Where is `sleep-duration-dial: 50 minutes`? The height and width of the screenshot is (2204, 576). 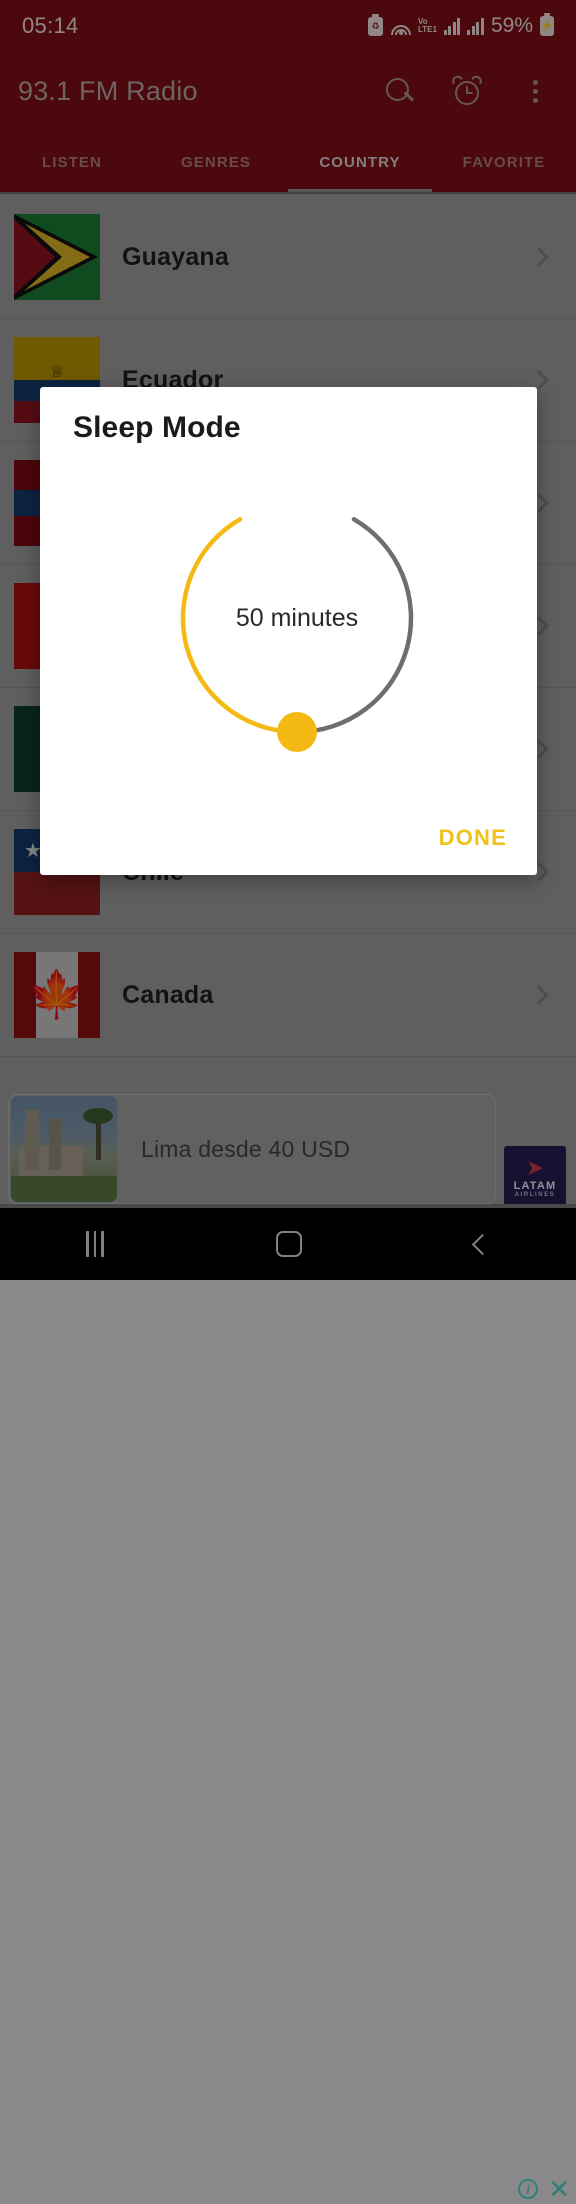
sleep-duration-dial: 50 minutes is located at coordinates (297, 618).